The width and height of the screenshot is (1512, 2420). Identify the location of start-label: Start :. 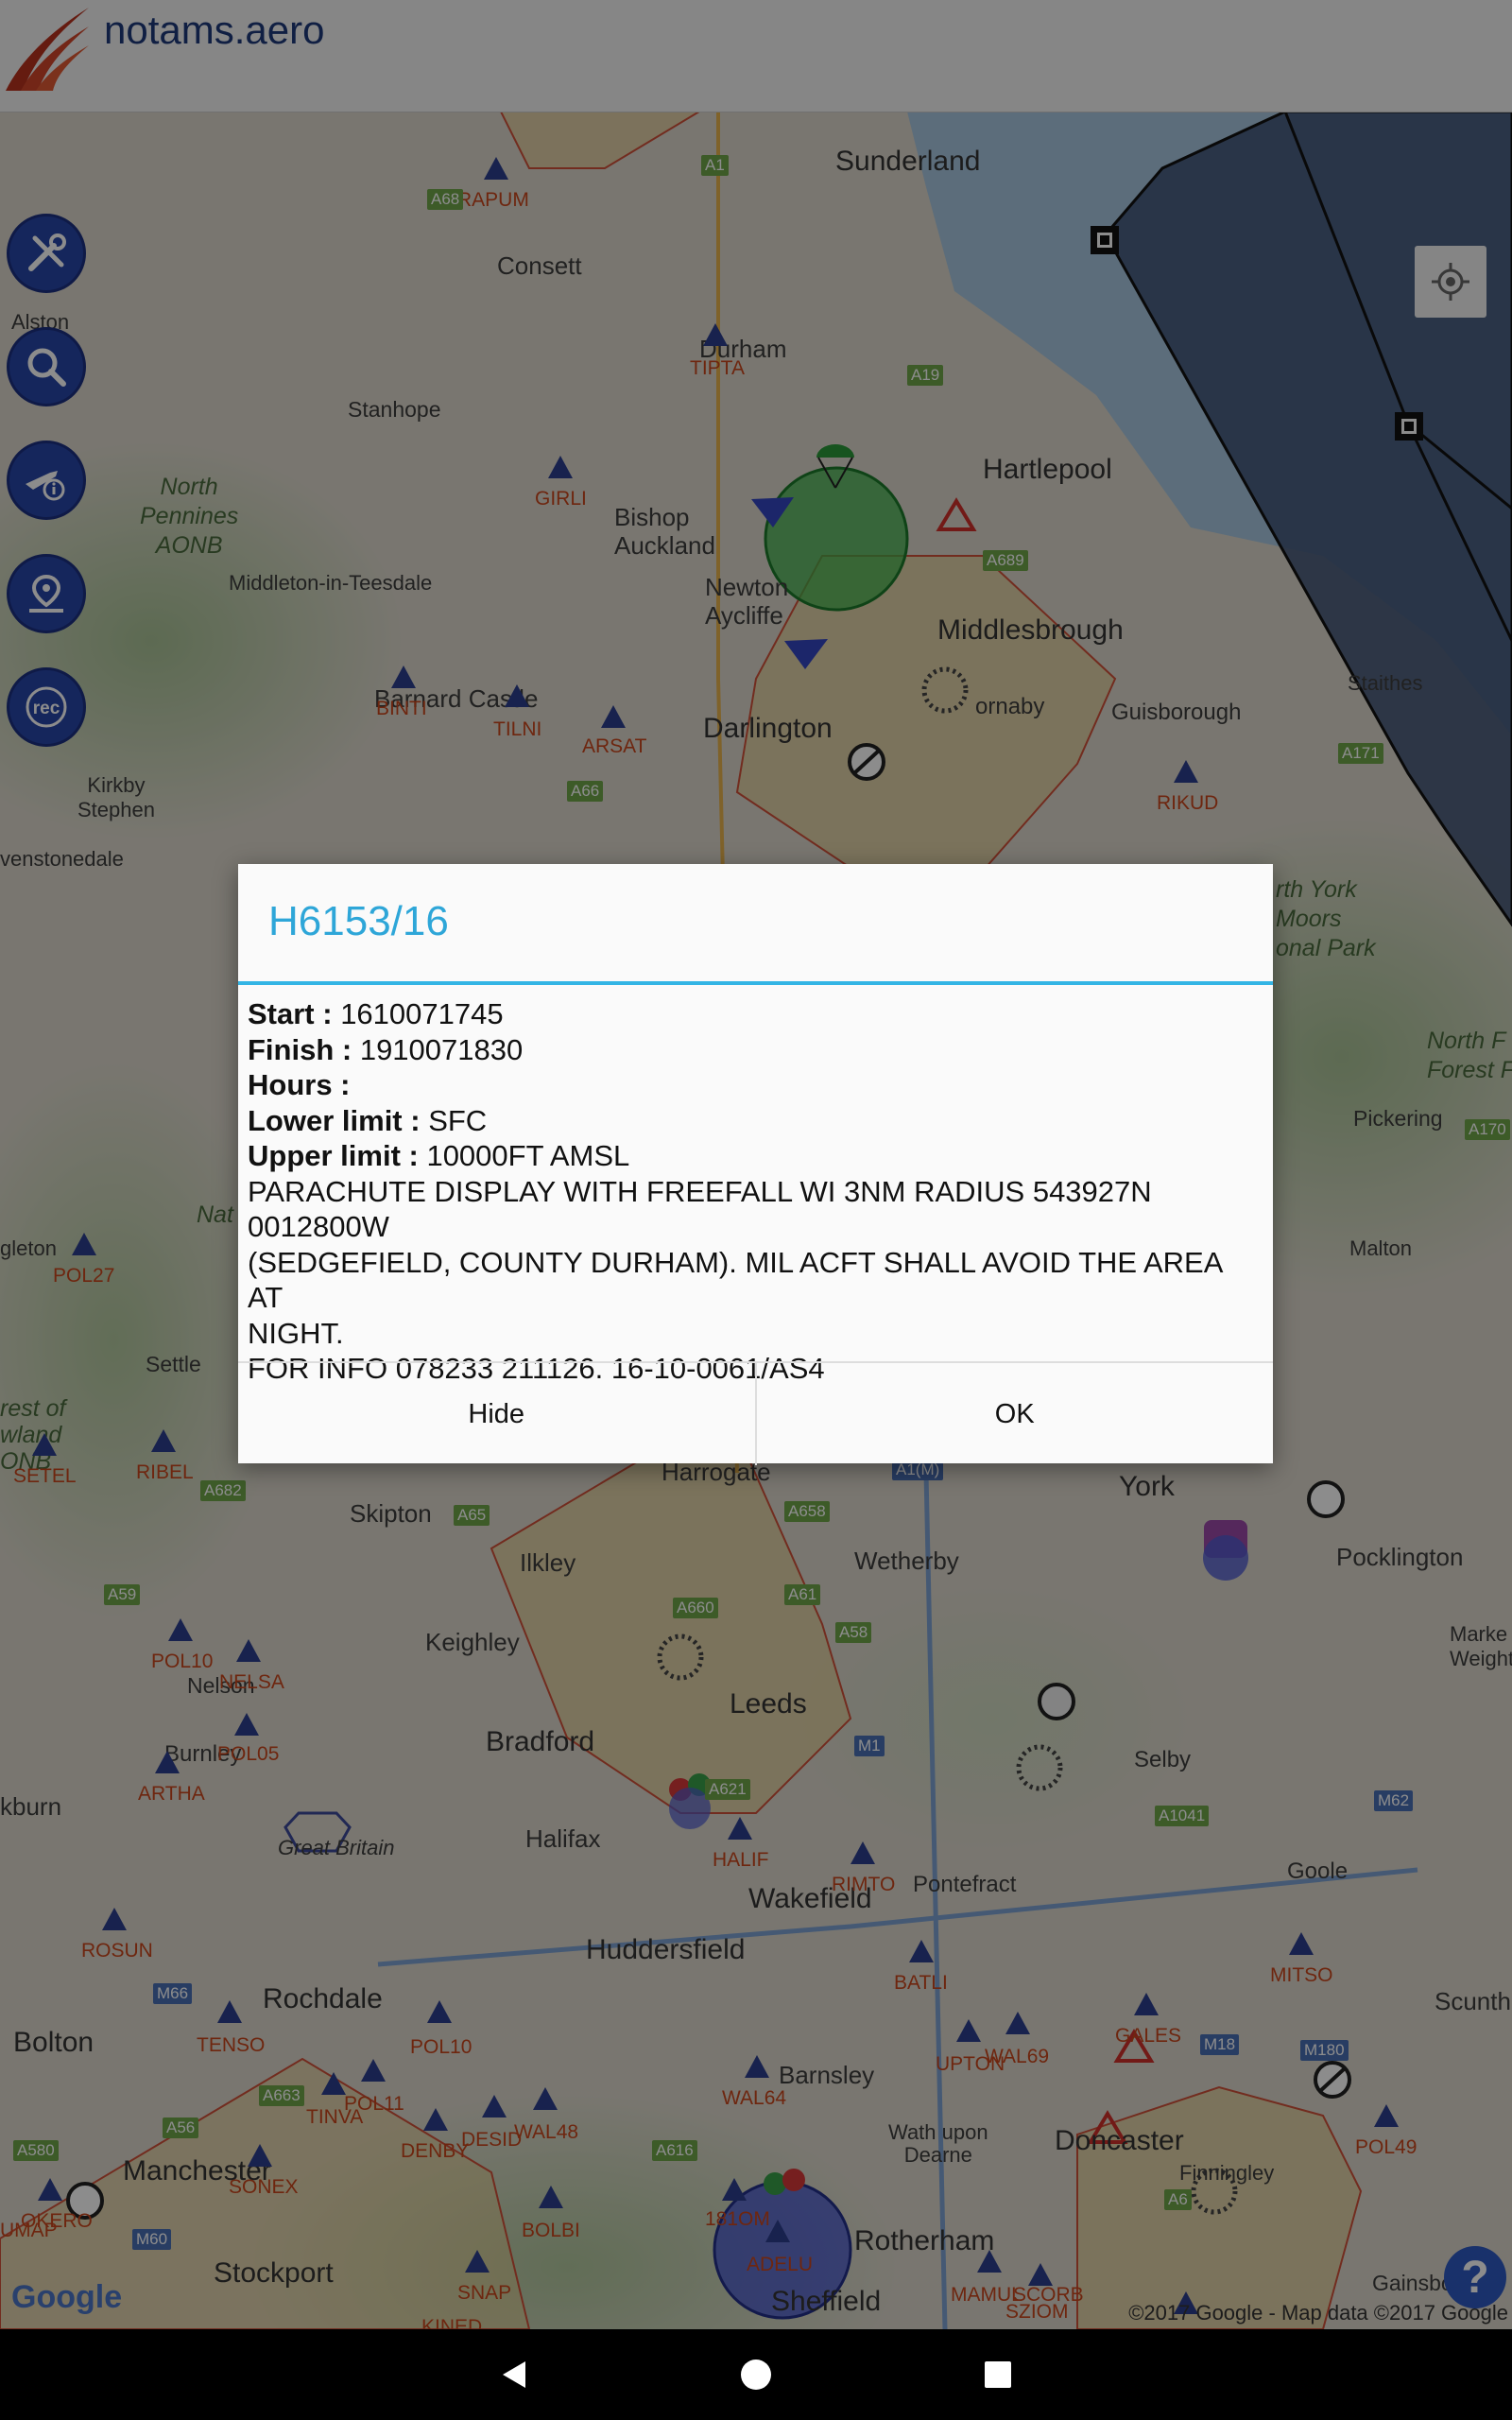
(294, 1013).